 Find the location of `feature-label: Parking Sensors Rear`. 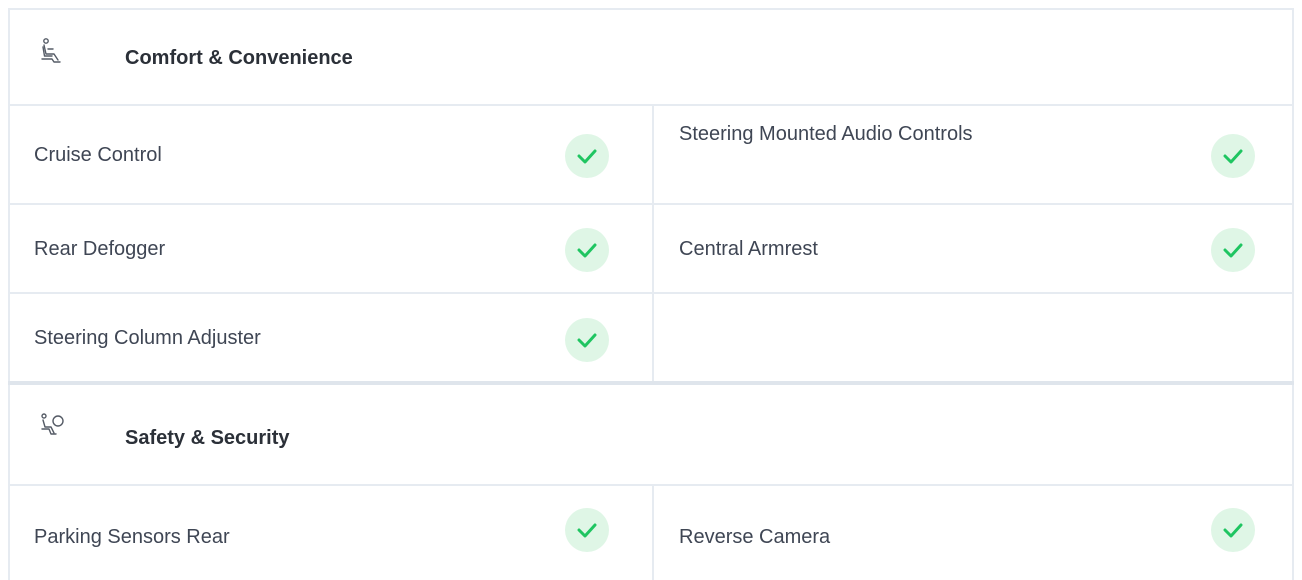

feature-label: Parking Sensors Rear is located at coordinates (132, 537).